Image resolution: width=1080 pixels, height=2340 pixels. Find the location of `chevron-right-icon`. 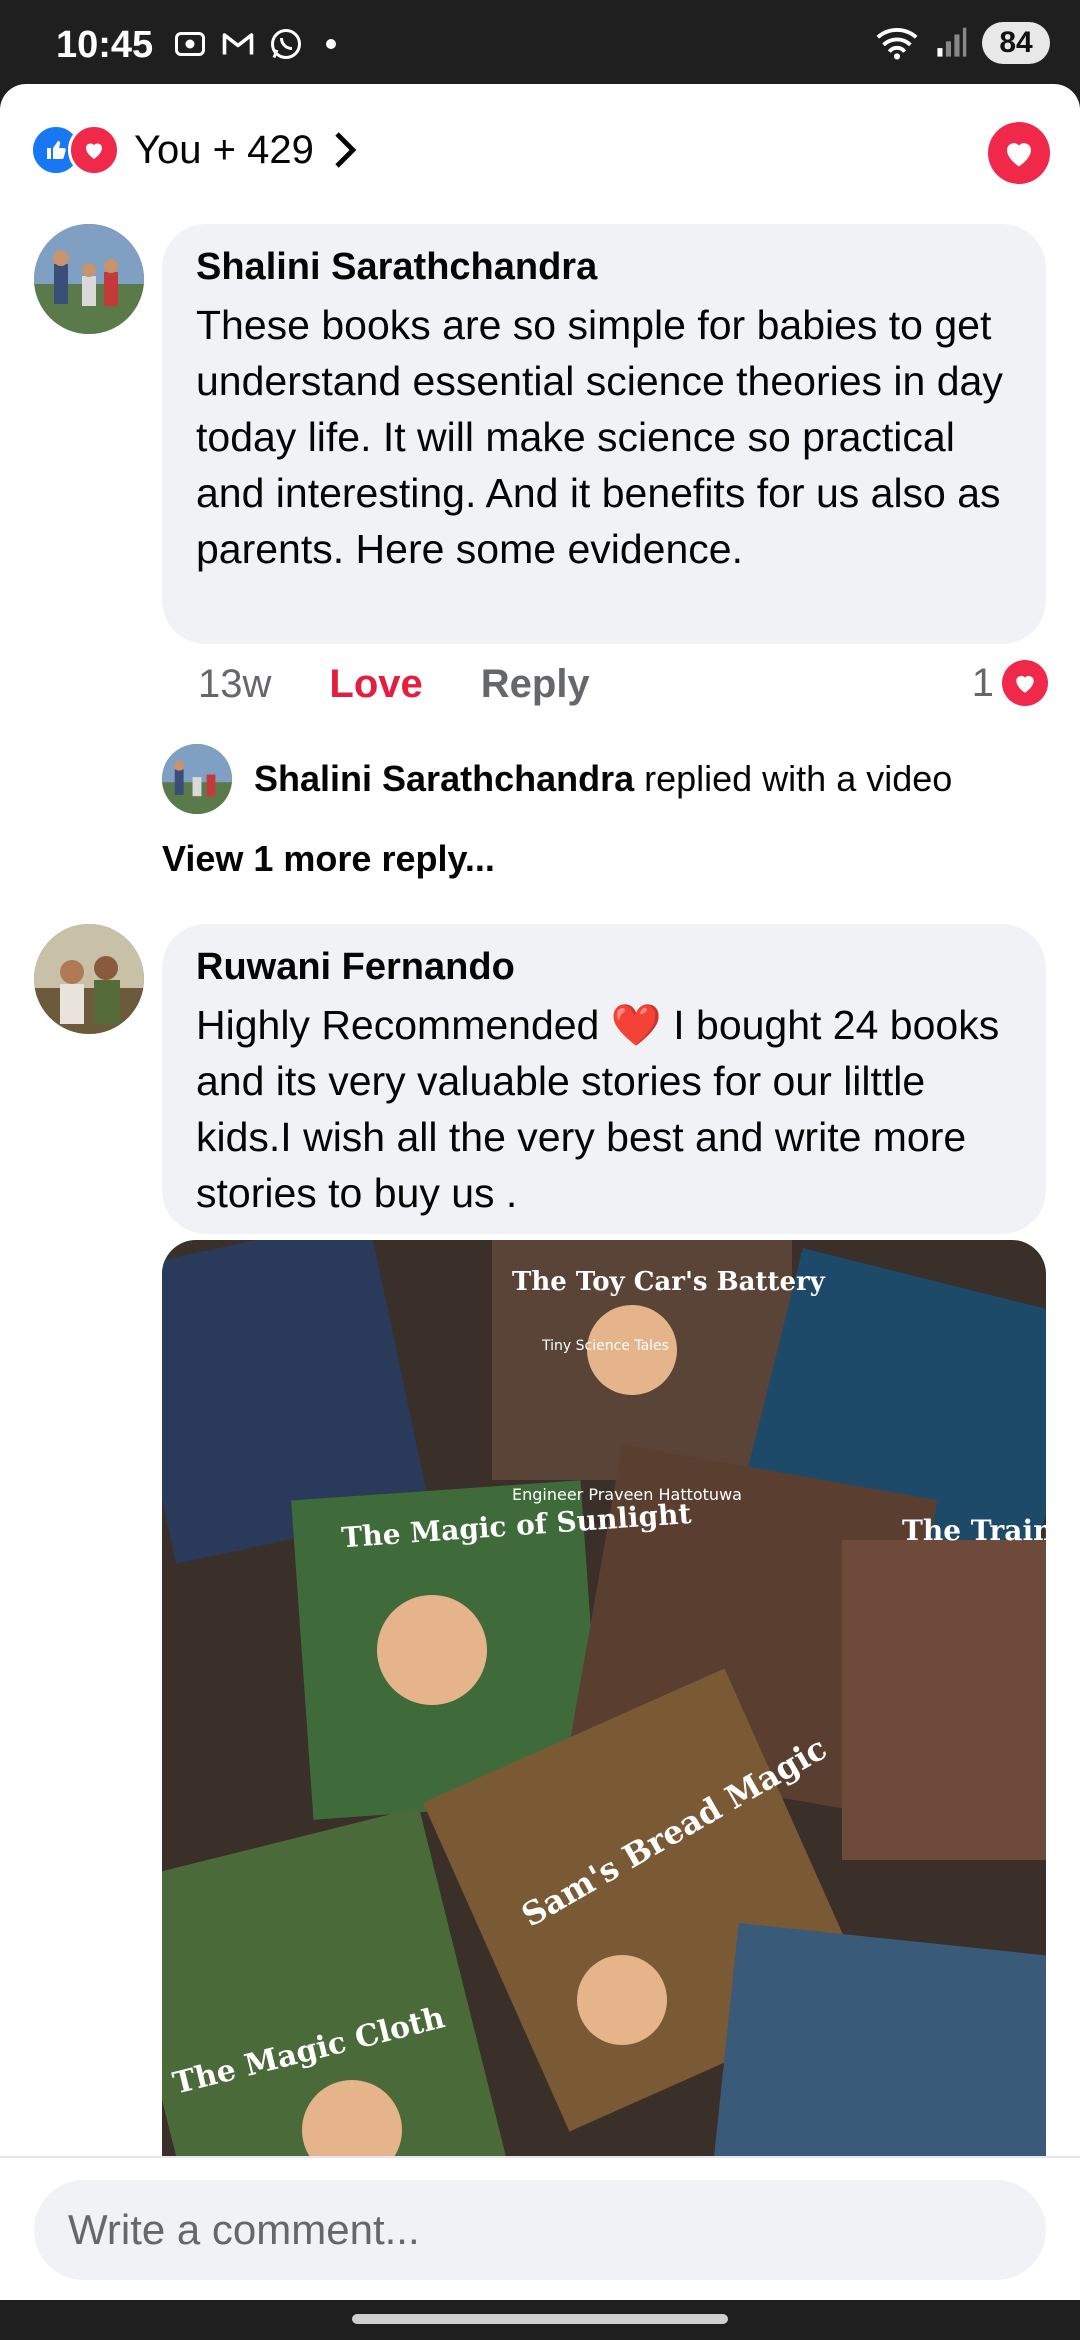

chevron-right-icon is located at coordinates (346, 150).